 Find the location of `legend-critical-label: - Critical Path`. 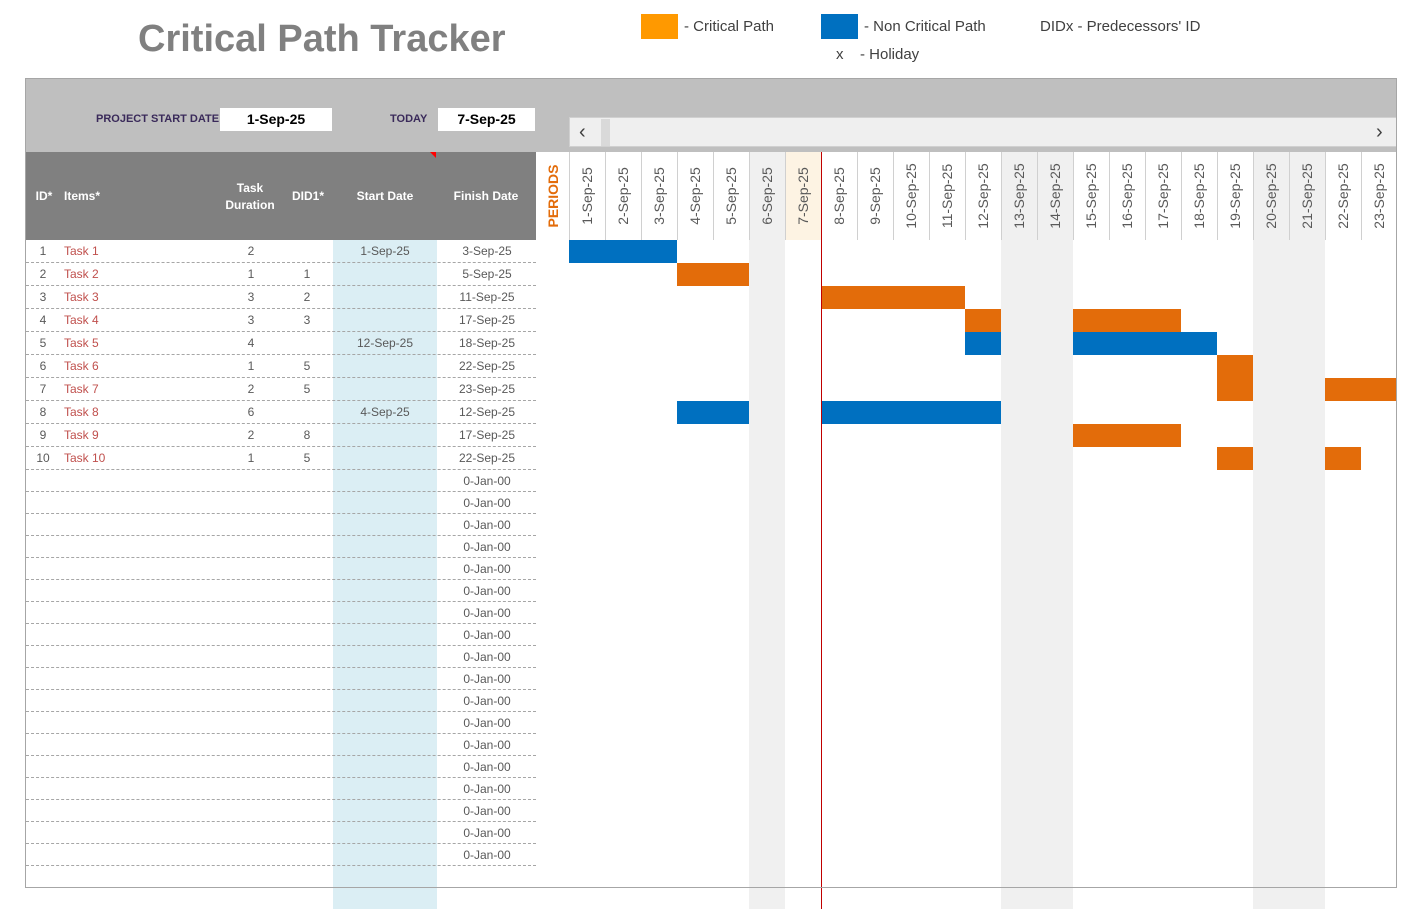

legend-critical-label: - Critical Path is located at coordinates (729, 26).